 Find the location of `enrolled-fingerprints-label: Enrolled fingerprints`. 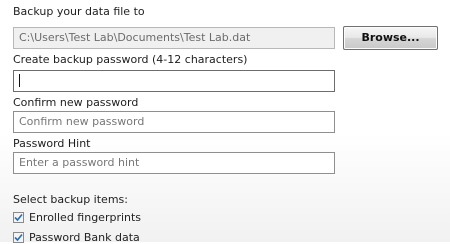

enrolled-fingerprints-label: Enrolled fingerprints is located at coordinates (85, 217).